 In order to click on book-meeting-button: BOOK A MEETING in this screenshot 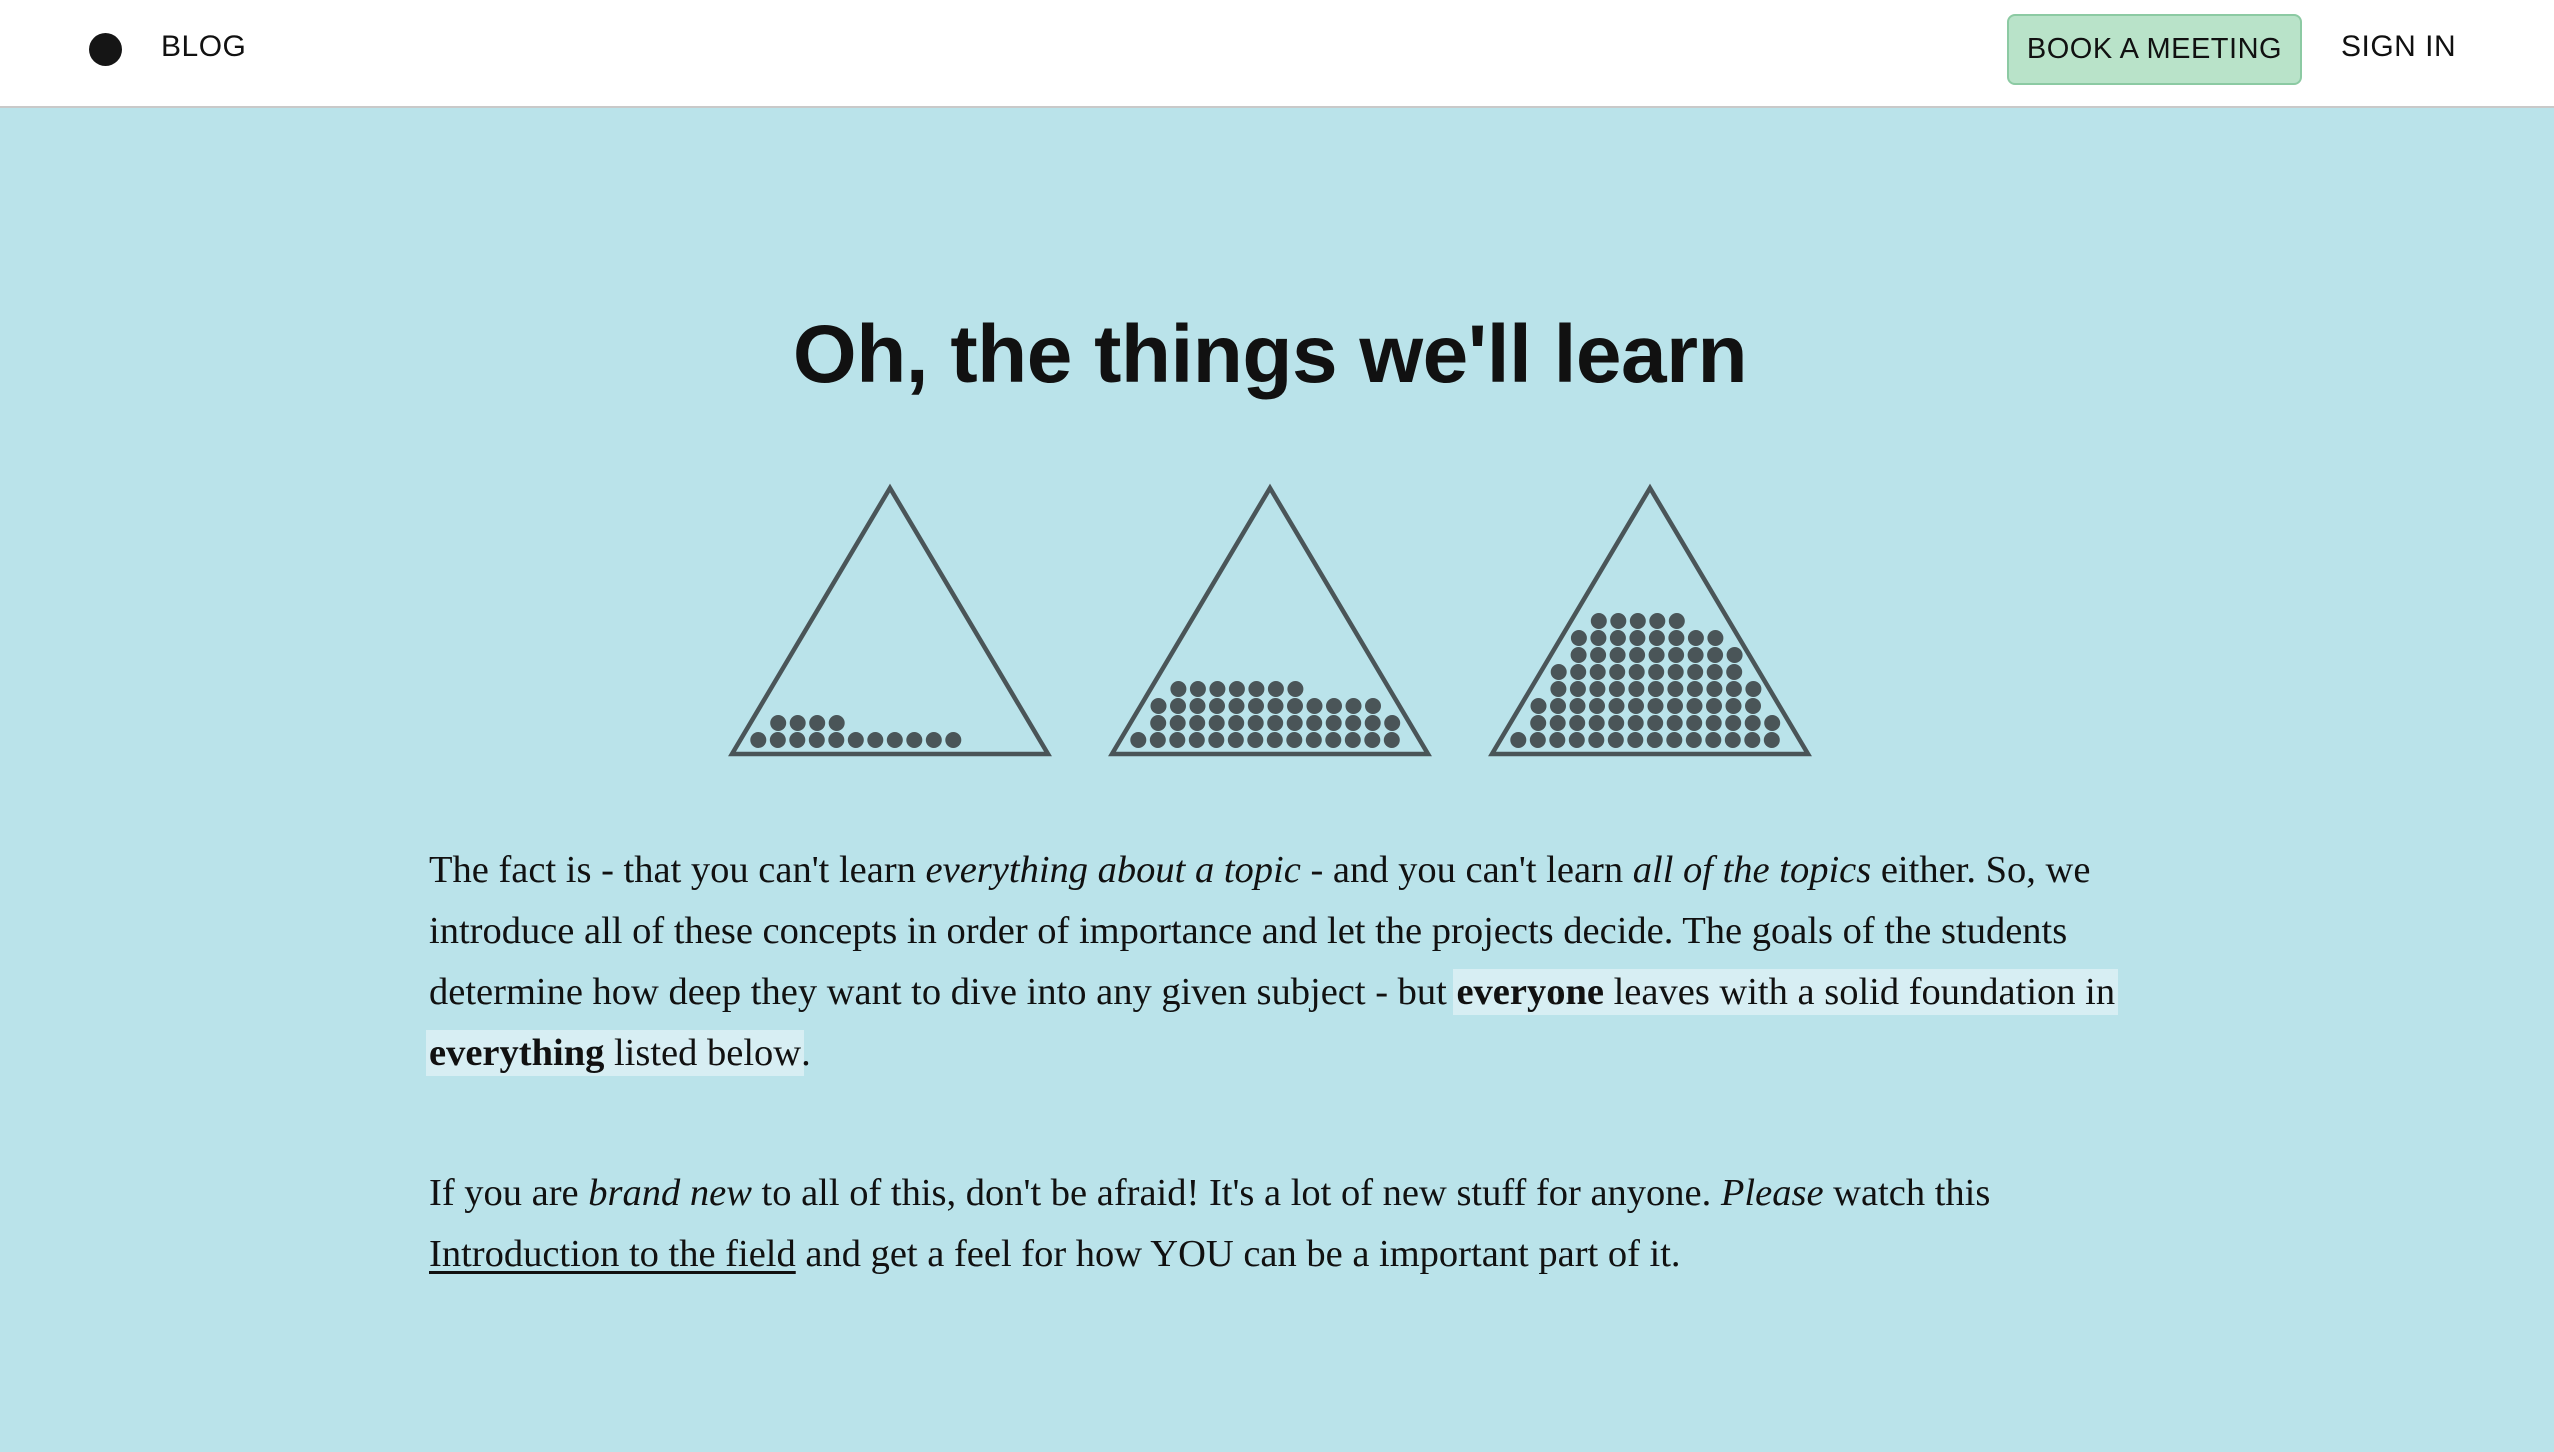, I will do `click(2154, 49)`.